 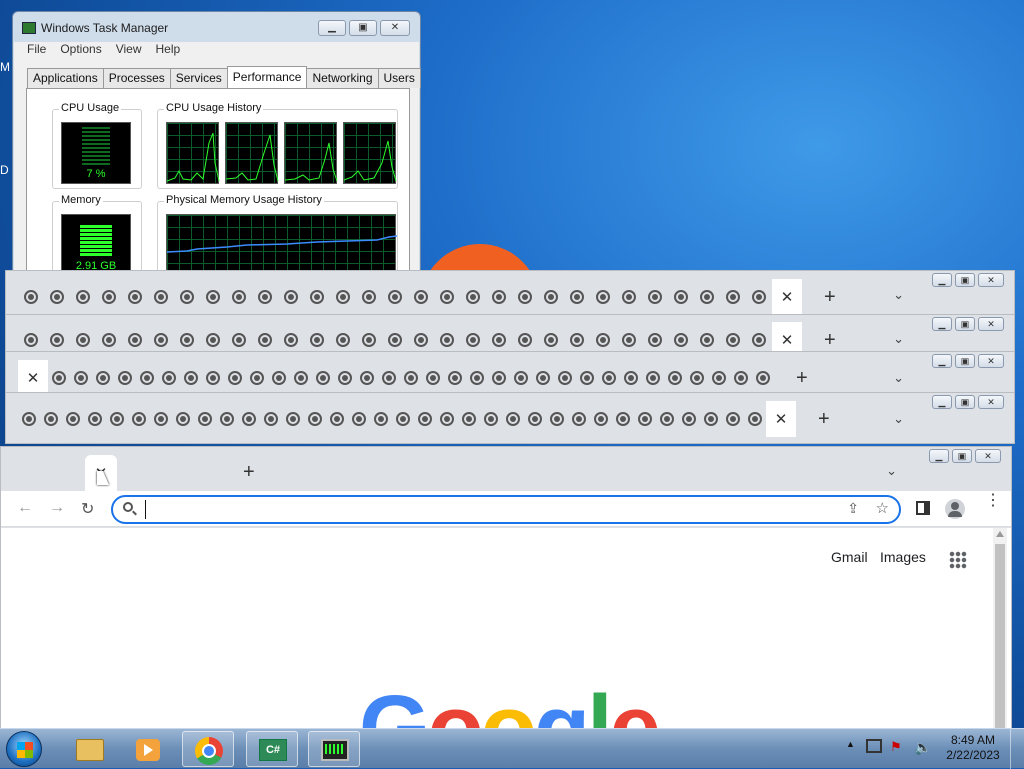 What do you see at coordinates (490, 509) in the screenshot?
I see `omnibox-input` at bounding box center [490, 509].